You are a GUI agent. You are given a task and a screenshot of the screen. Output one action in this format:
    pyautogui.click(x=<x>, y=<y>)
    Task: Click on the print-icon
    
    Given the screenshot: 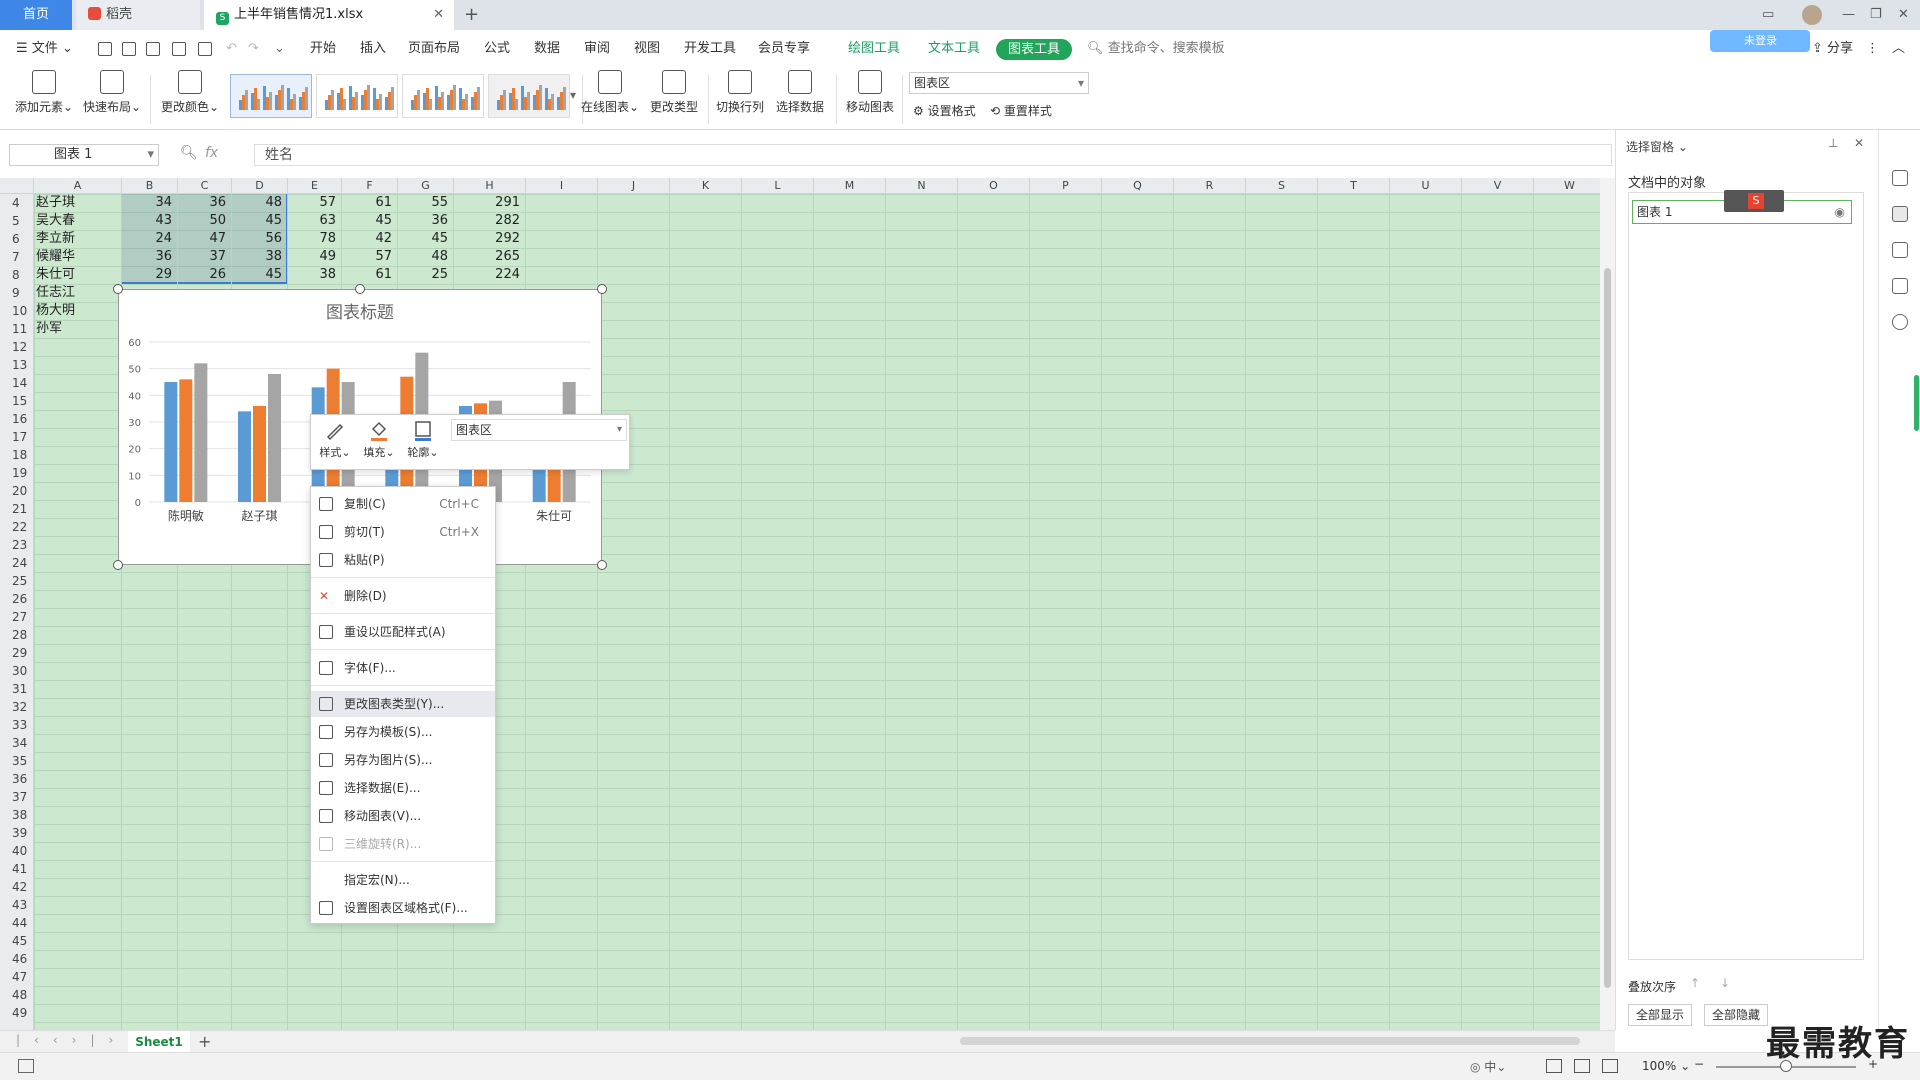 What is the action you would take?
    pyautogui.click(x=179, y=49)
    